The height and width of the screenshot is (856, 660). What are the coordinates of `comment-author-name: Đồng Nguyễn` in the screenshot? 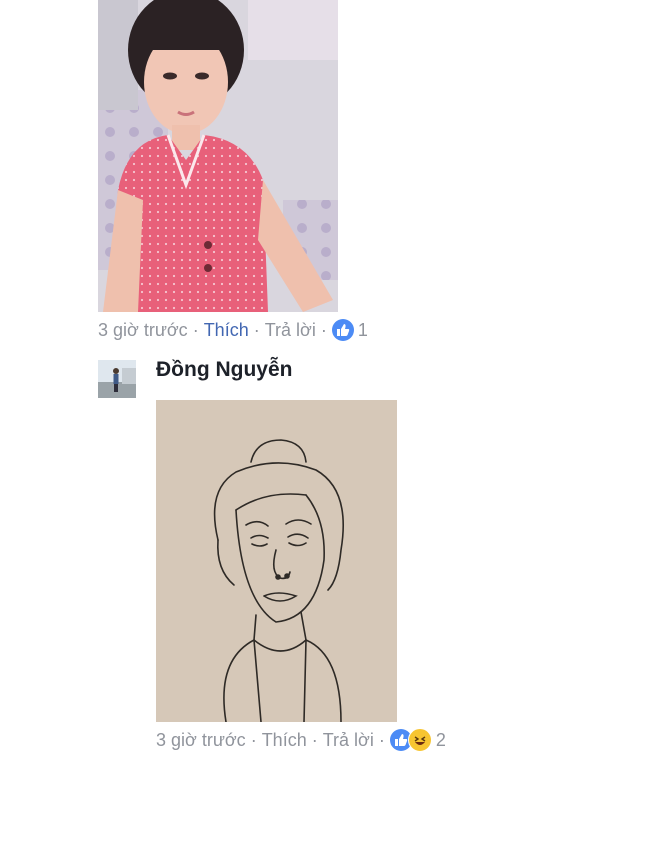 It's located at (224, 370).